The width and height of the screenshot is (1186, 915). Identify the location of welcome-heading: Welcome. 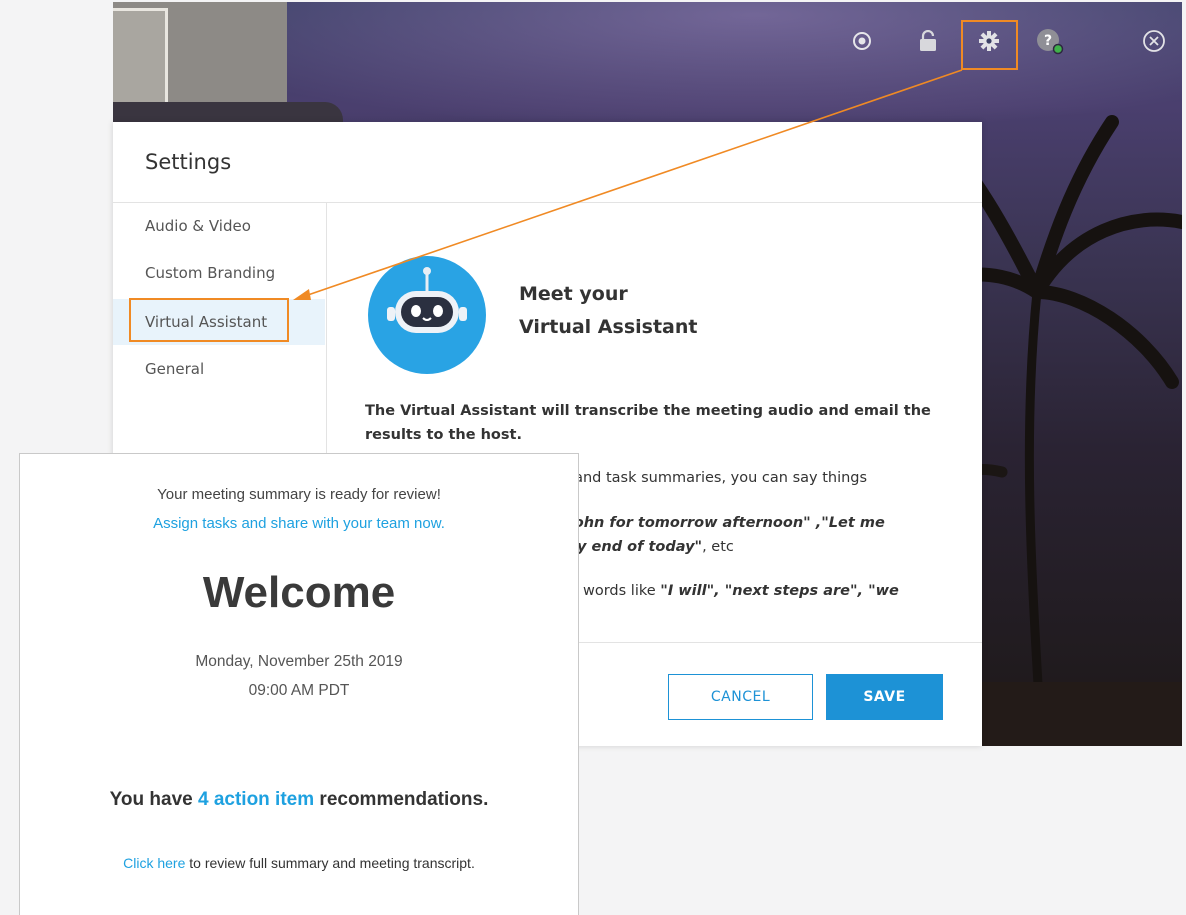
(299, 592).